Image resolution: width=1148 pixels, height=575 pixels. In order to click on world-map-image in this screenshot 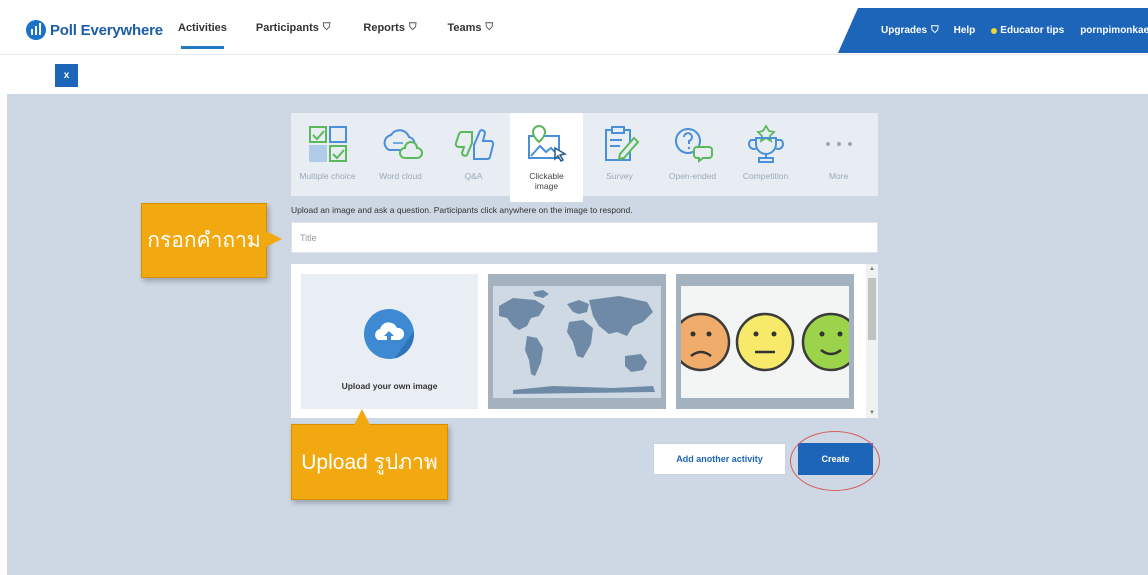, I will do `click(577, 342)`.